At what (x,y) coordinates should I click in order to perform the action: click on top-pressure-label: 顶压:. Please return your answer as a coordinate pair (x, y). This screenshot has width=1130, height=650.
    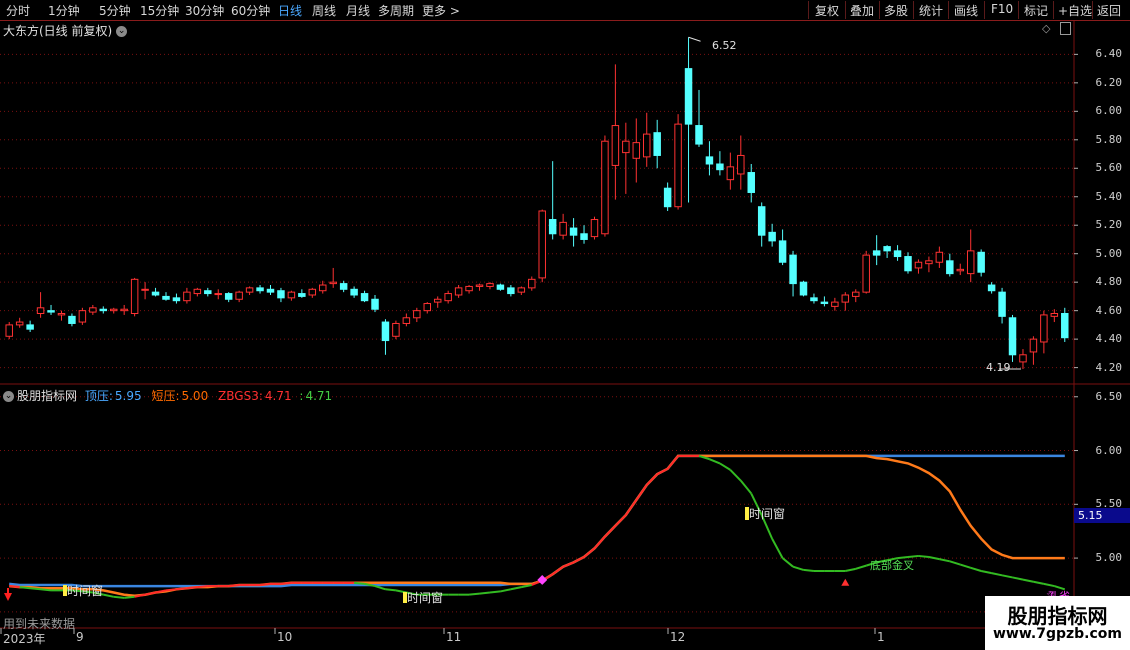
    Looking at the image, I should click on (98, 396).